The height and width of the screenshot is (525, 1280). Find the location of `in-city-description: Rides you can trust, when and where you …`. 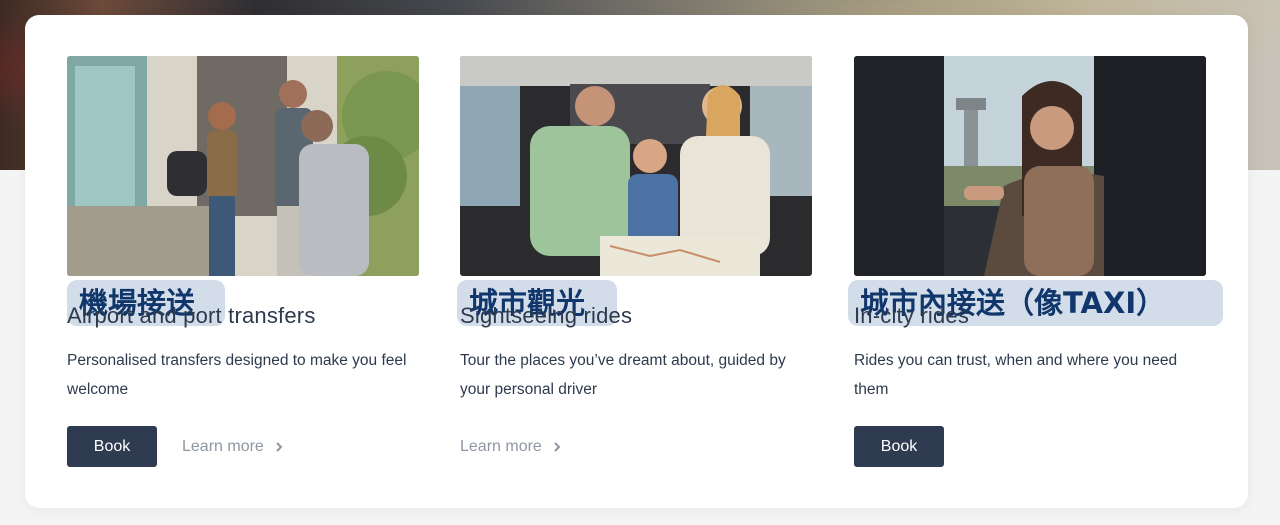

in-city-description: Rides you can trust, when and where you … is located at coordinates (1016, 375).